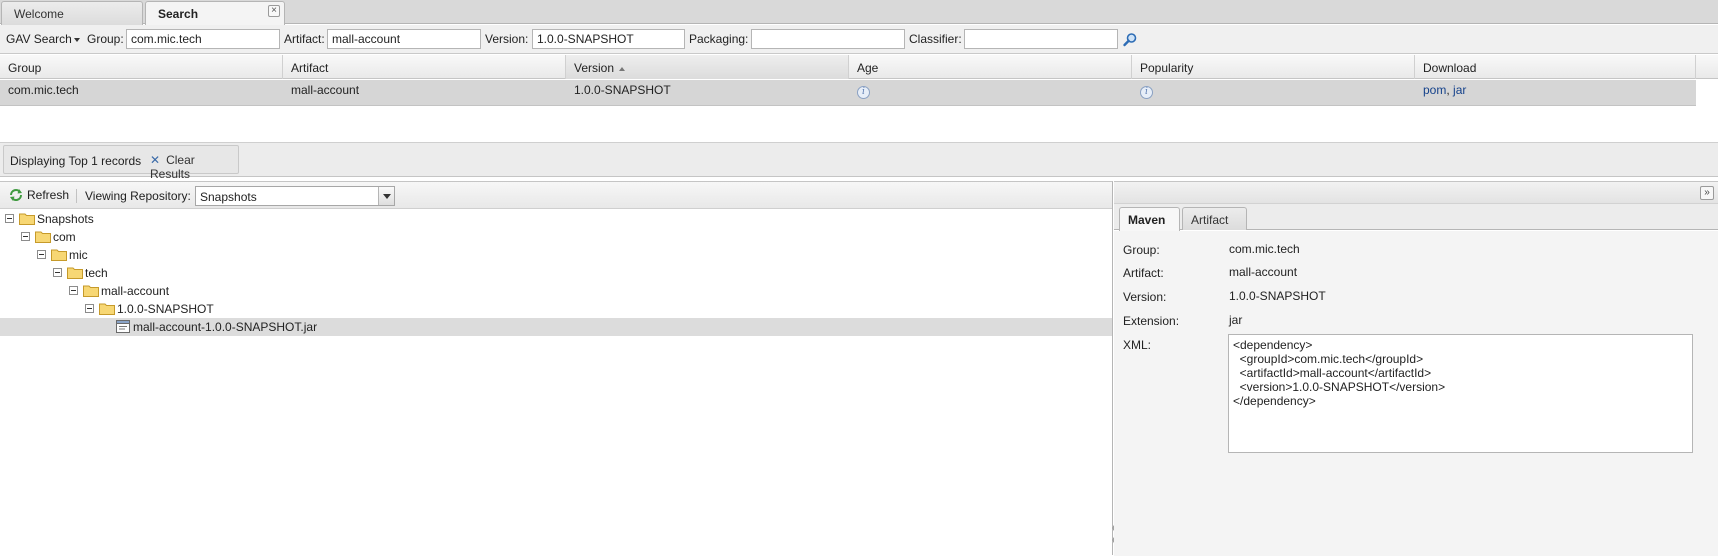  What do you see at coordinates (556, 273) in the screenshot?
I see `tree-node-tech: tech` at bounding box center [556, 273].